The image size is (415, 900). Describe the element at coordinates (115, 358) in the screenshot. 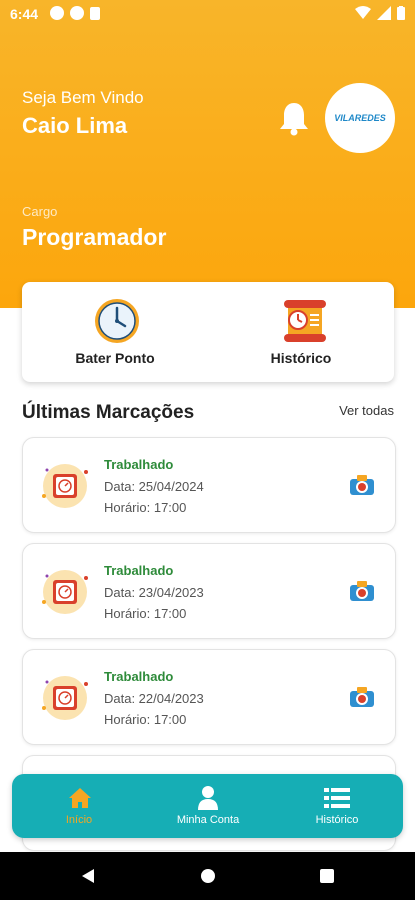

I see `bater-ponto-label: Bater Ponto` at that location.